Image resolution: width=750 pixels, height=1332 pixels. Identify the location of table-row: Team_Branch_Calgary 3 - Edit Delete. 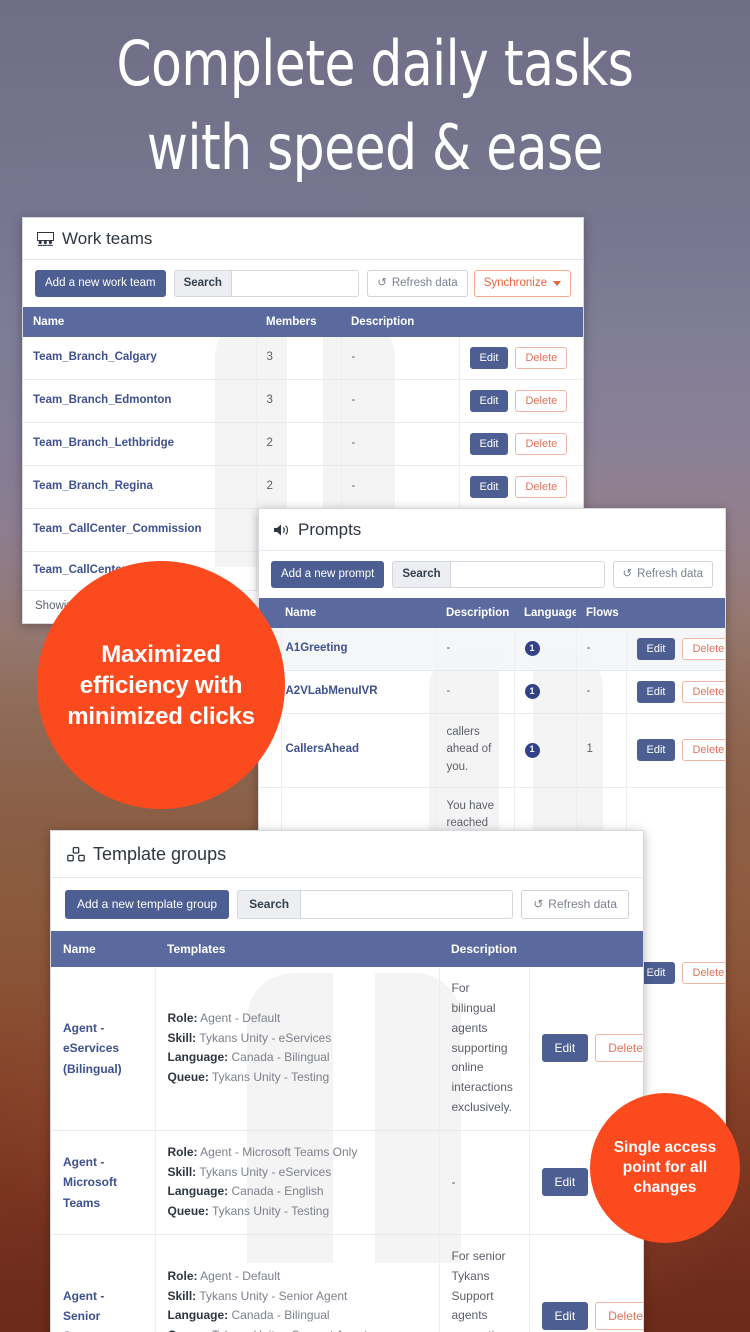
(303, 358).